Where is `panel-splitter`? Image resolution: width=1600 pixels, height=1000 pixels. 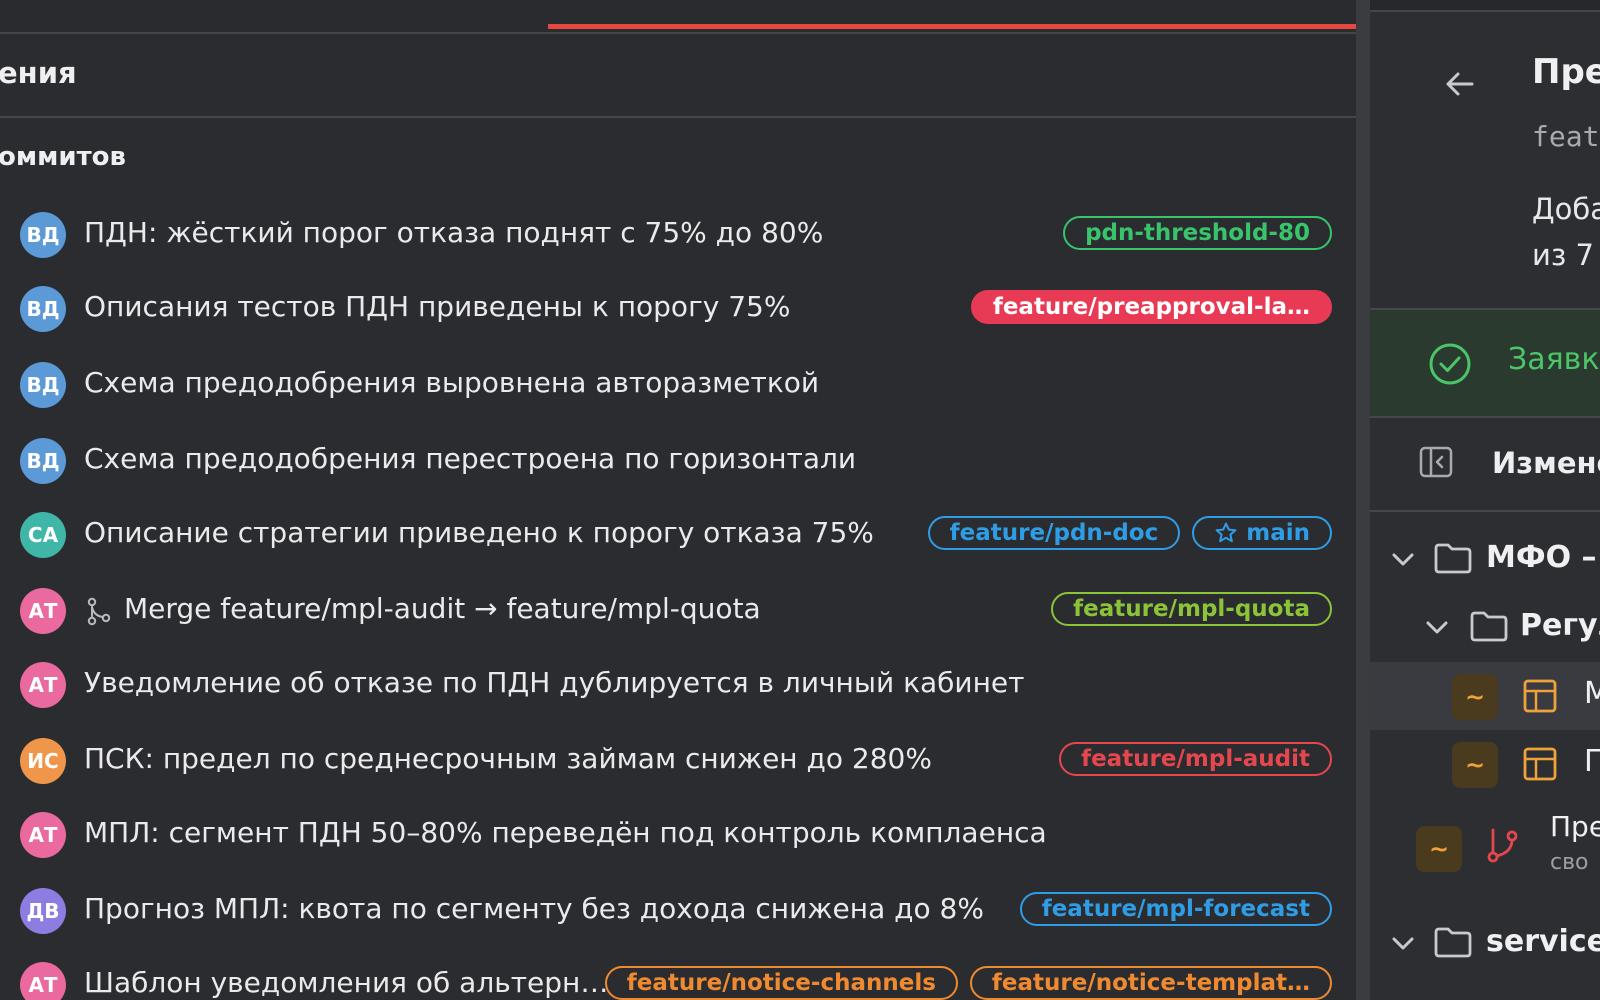 panel-splitter is located at coordinates (1363, 500).